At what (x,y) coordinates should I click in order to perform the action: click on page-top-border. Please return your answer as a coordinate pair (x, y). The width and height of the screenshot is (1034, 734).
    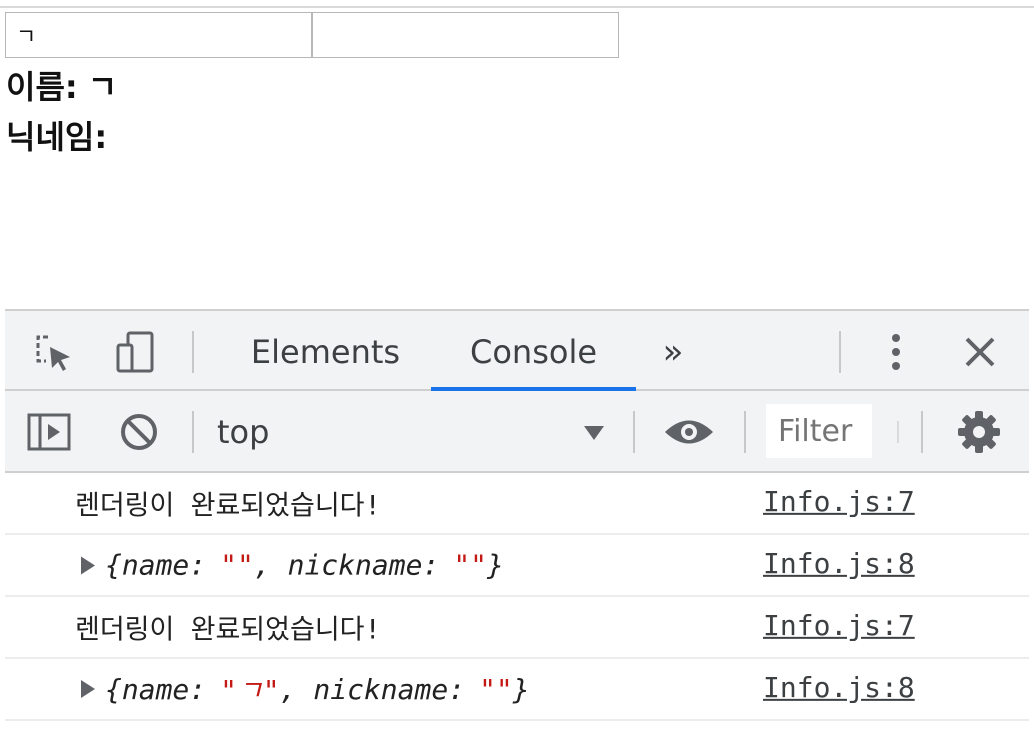
    Looking at the image, I should click on (517, 7).